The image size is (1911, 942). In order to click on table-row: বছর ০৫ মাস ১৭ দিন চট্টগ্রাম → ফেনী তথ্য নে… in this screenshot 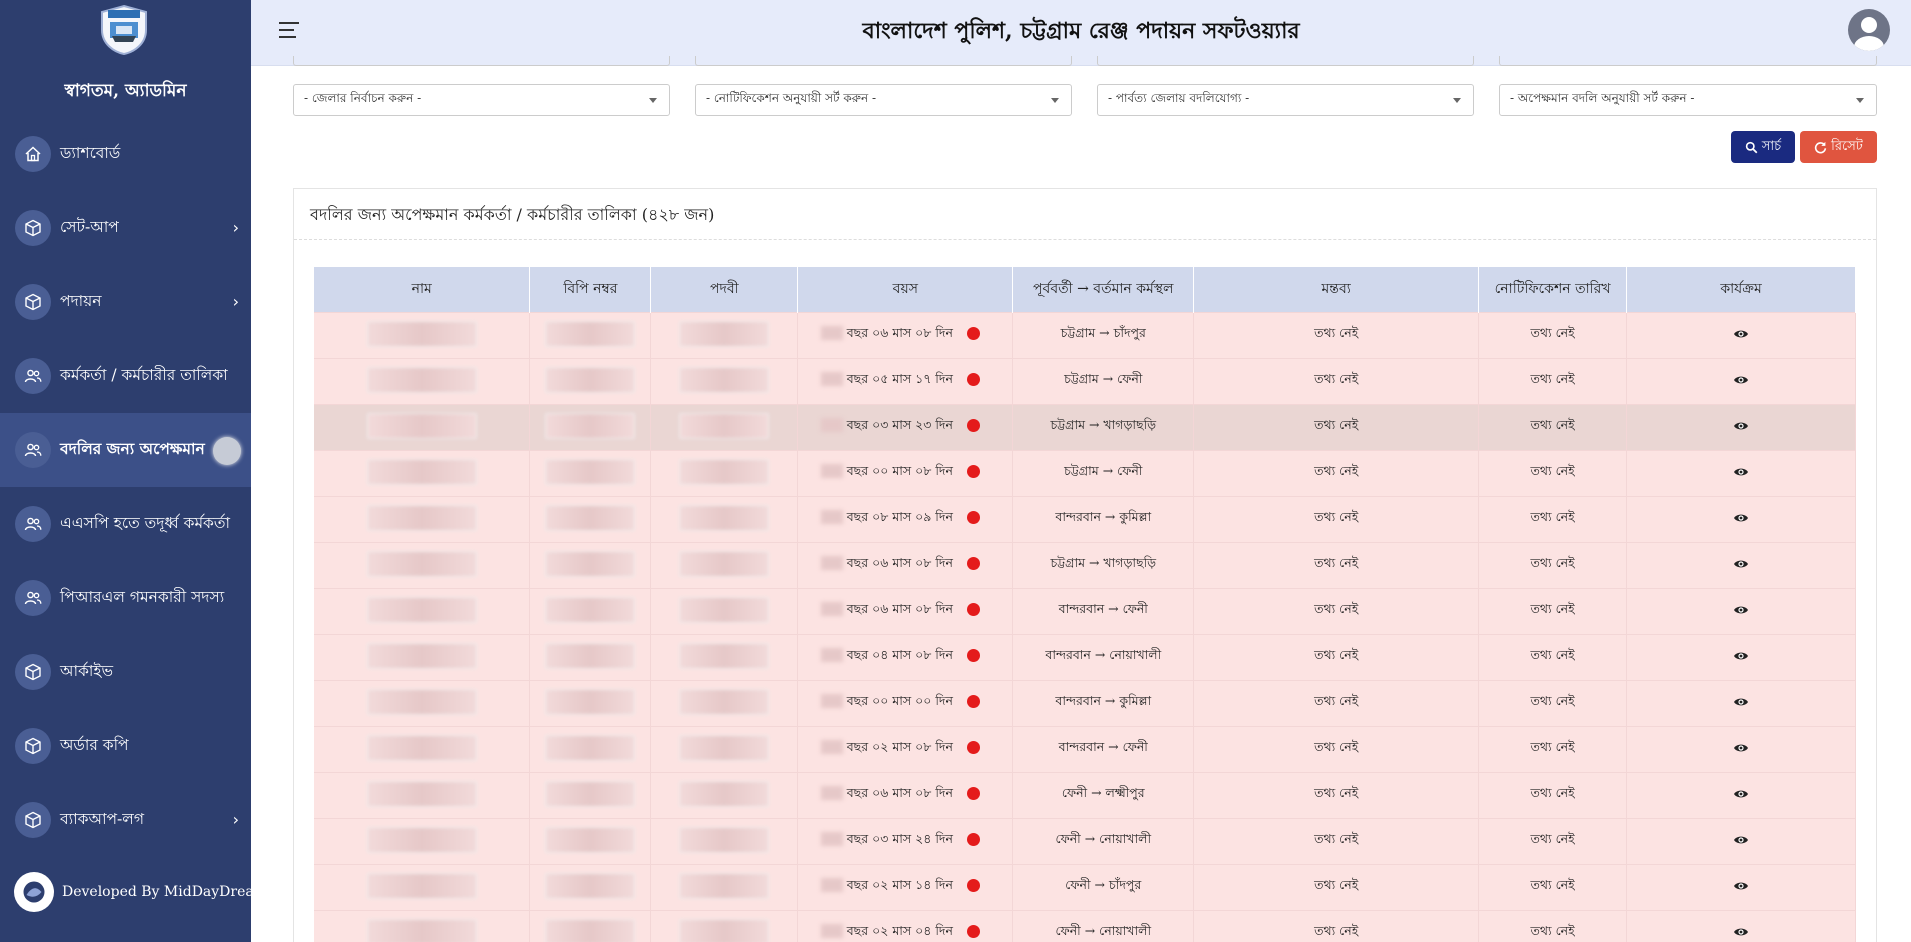, I will do `click(1085, 380)`.